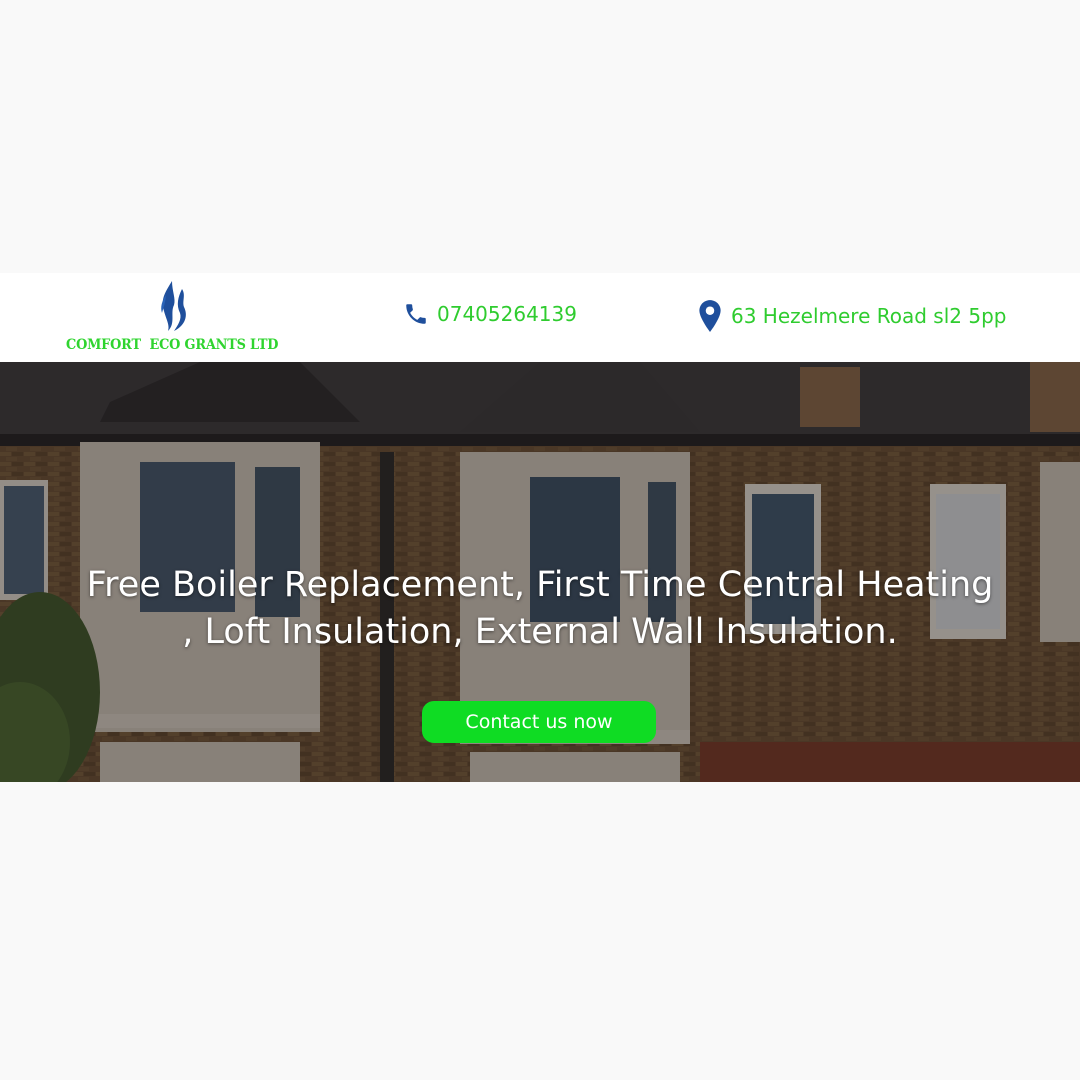 The image size is (1080, 1080). Describe the element at coordinates (710, 316) in the screenshot. I see `map-pin-icon` at that location.